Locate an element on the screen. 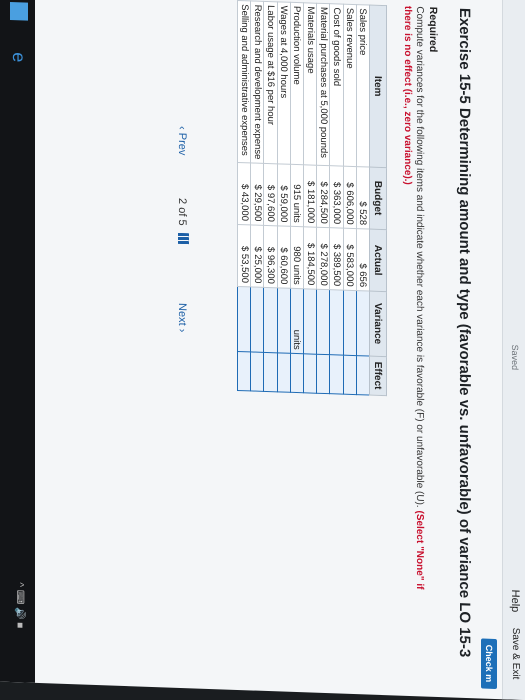 The width and height of the screenshot is (525, 700). row-item: Cost of goods sold is located at coordinates (336, 84).